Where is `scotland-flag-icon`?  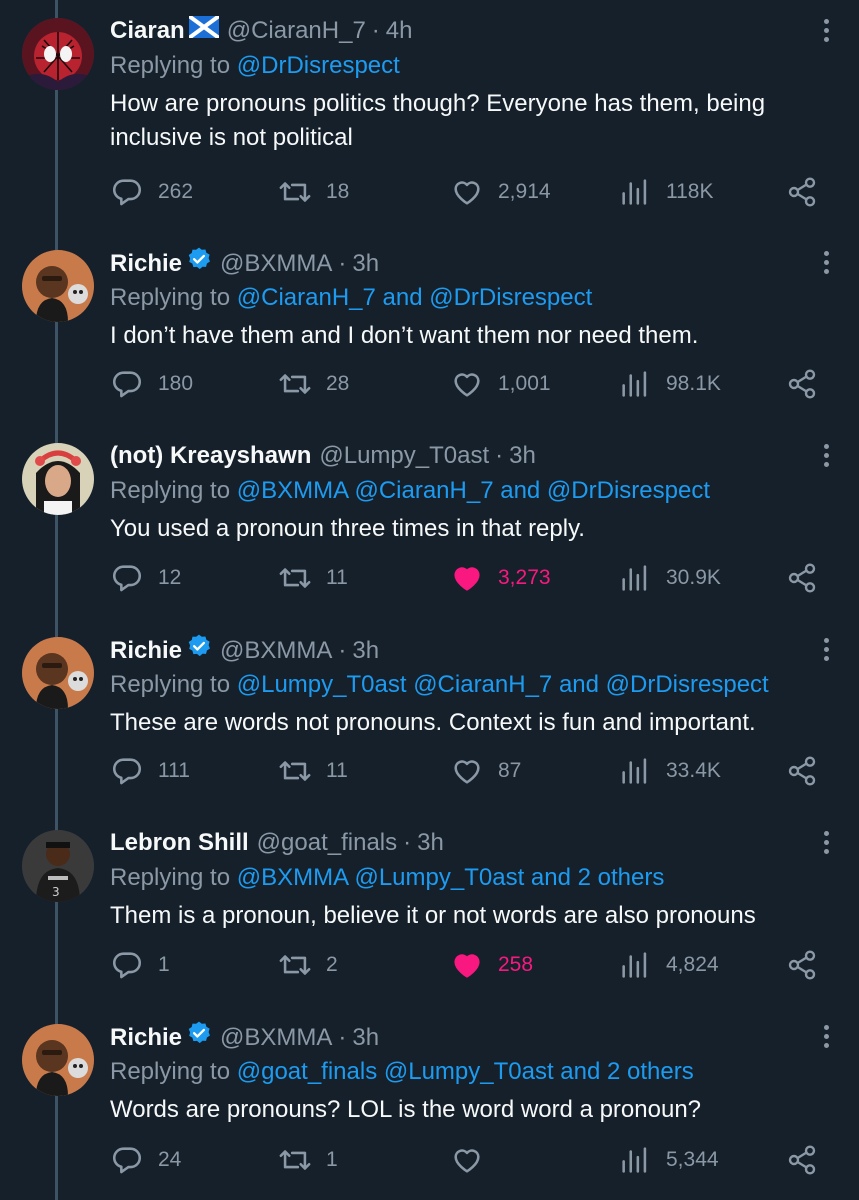 scotland-flag-icon is located at coordinates (203, 31).